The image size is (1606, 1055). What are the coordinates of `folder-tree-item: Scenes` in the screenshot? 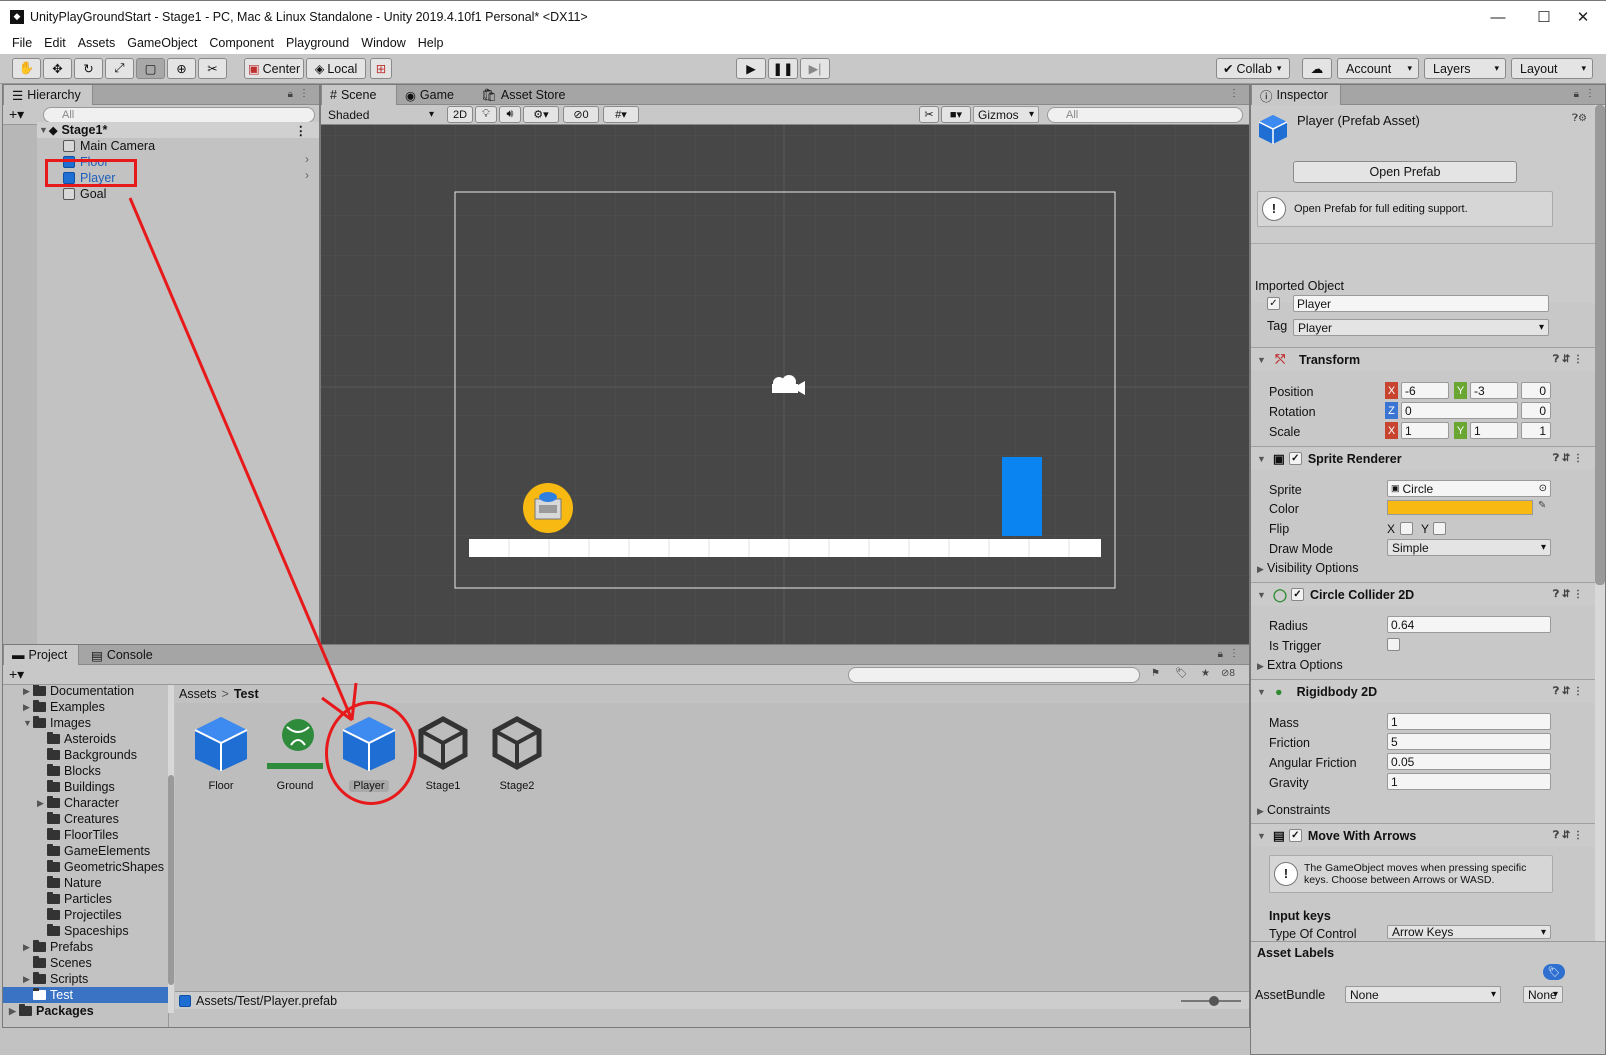 It's located at (85, 963).